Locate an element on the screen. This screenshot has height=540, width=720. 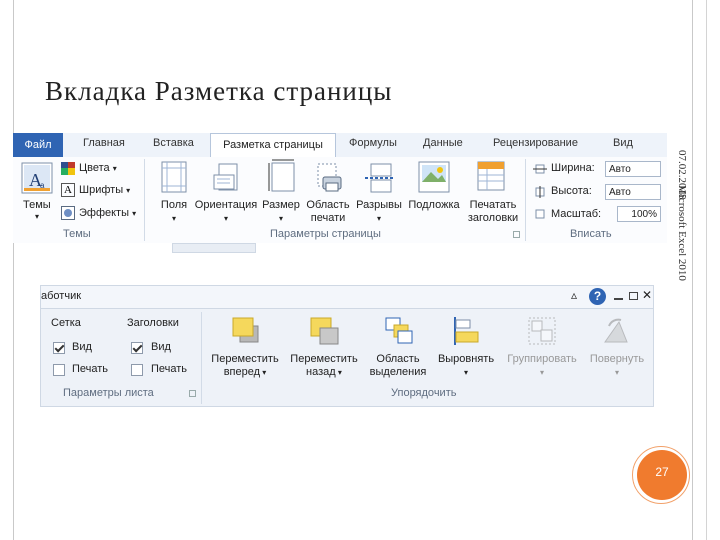
selection-pane-button: Область выделения is located at coordinates (398, 366).